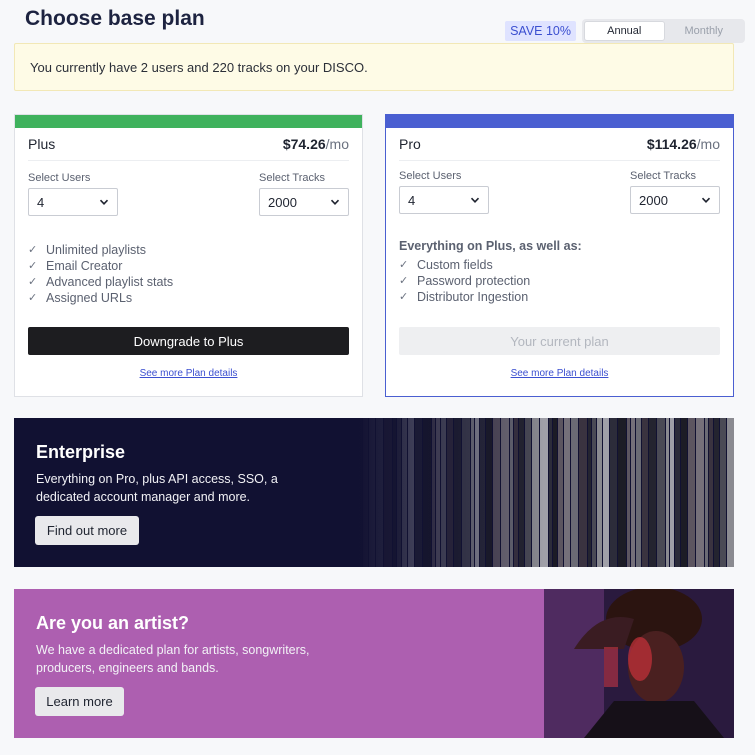 Image resolution: width=755 pixels, height=755 pixels. I want to click on price-amount: $74.26, so click(304, 144).